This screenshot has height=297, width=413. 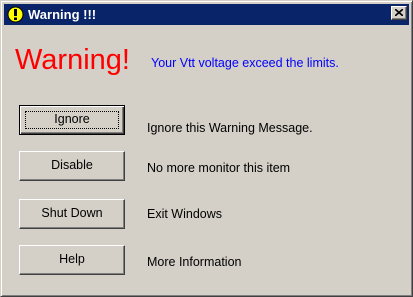 I want to click on close-button, so click(x=399, y=13).